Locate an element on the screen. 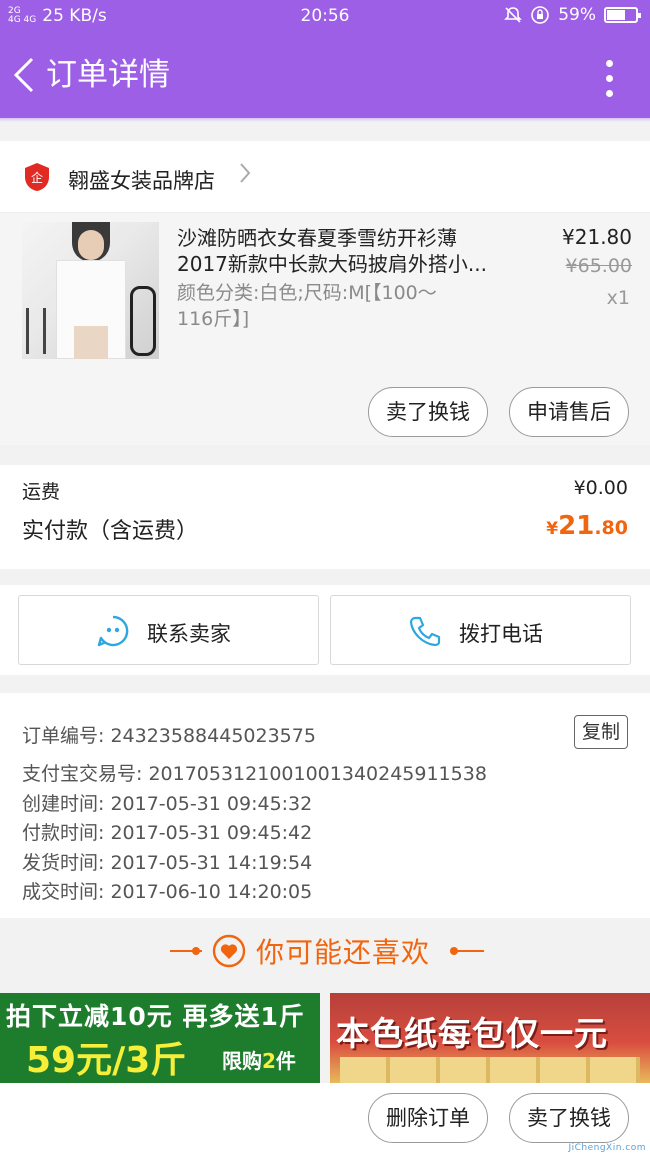 Image resolution: width=650 pixels, height=1155 pixels. nav-bar: 订单详情 is located at coordinates (325, 75).